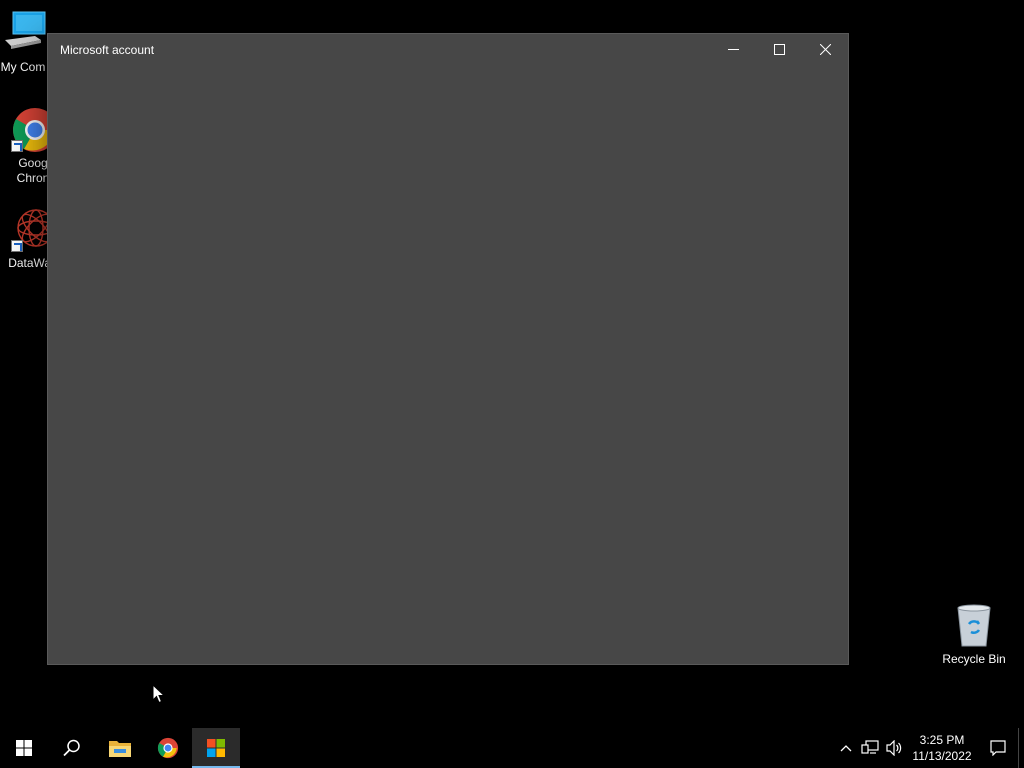 This screenshot has width=1024, height=768. I want to click on microsoft-store-icon, so click(216, 748).